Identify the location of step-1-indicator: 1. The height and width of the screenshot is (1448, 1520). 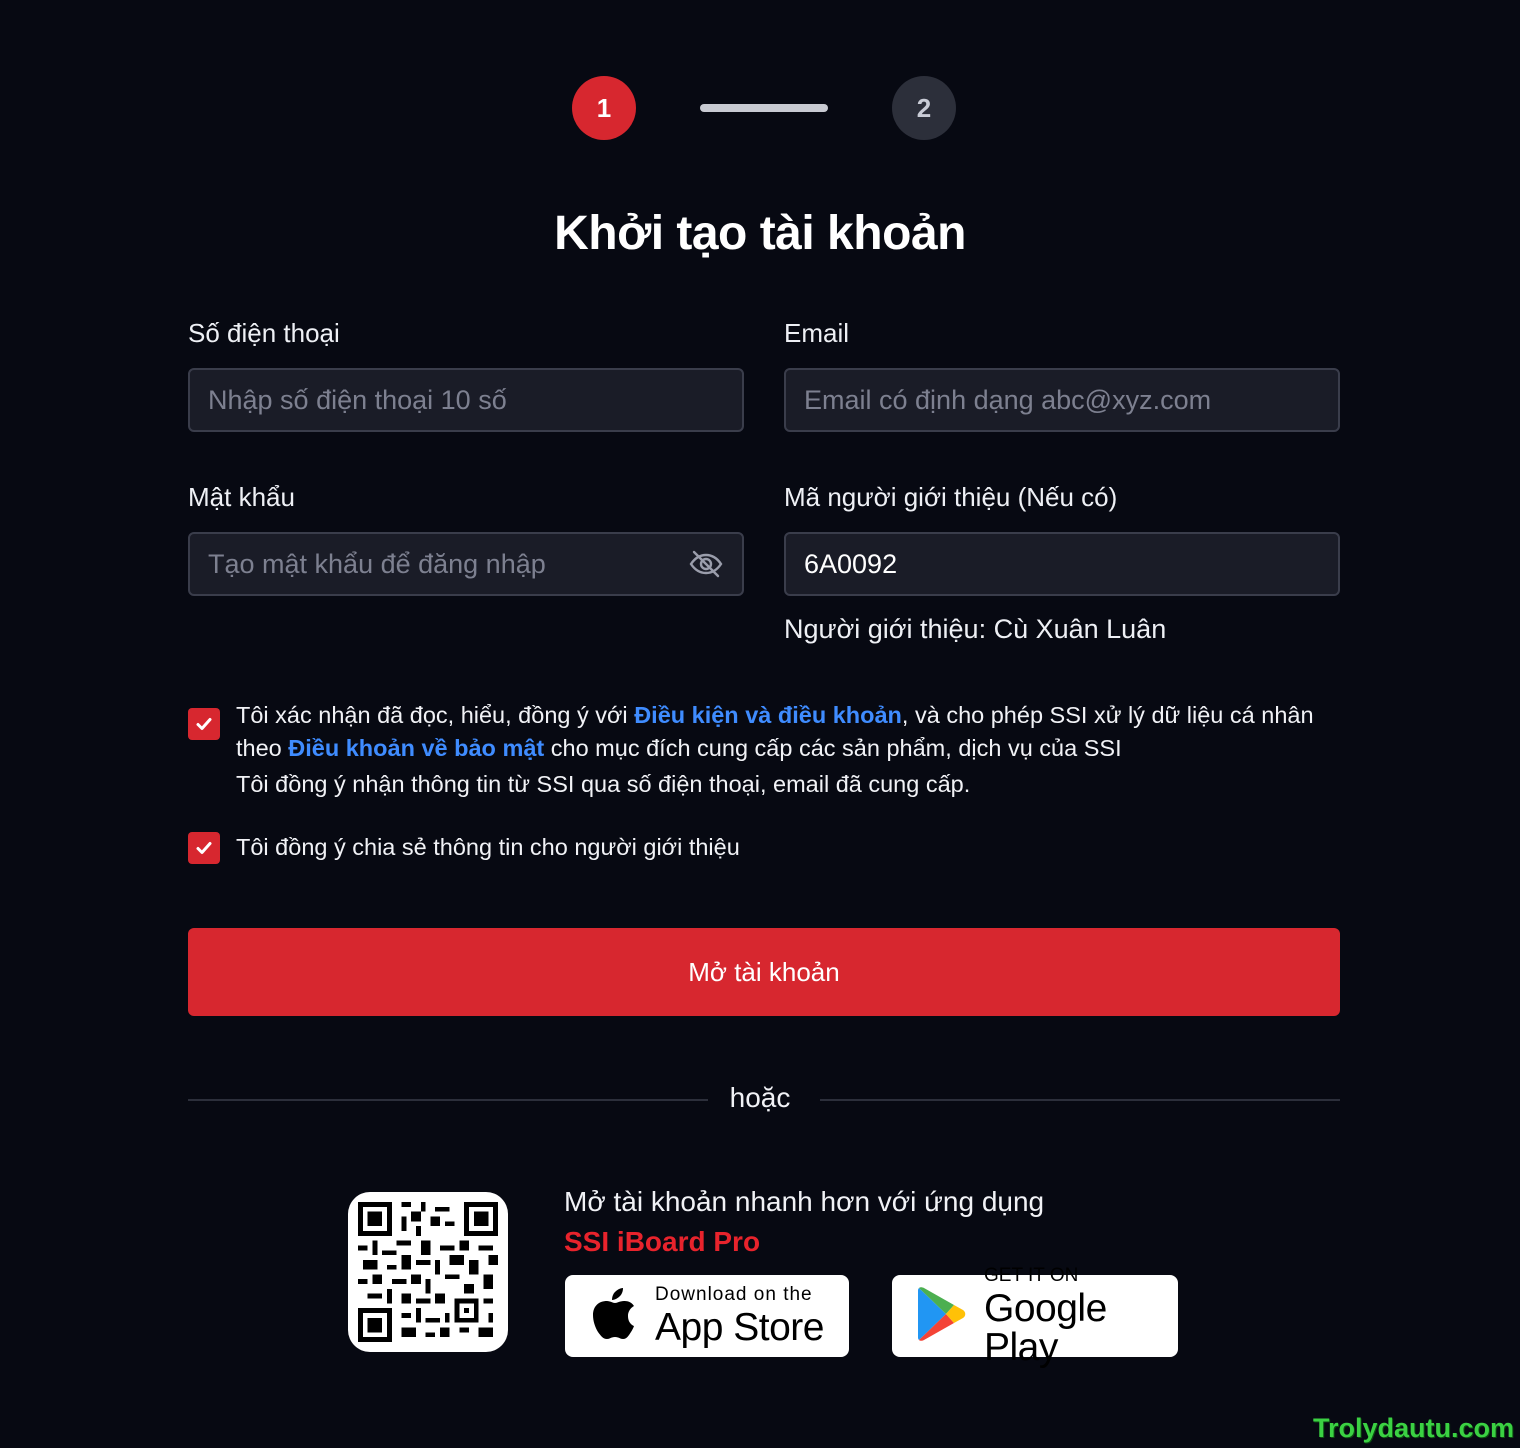
(604, 108).